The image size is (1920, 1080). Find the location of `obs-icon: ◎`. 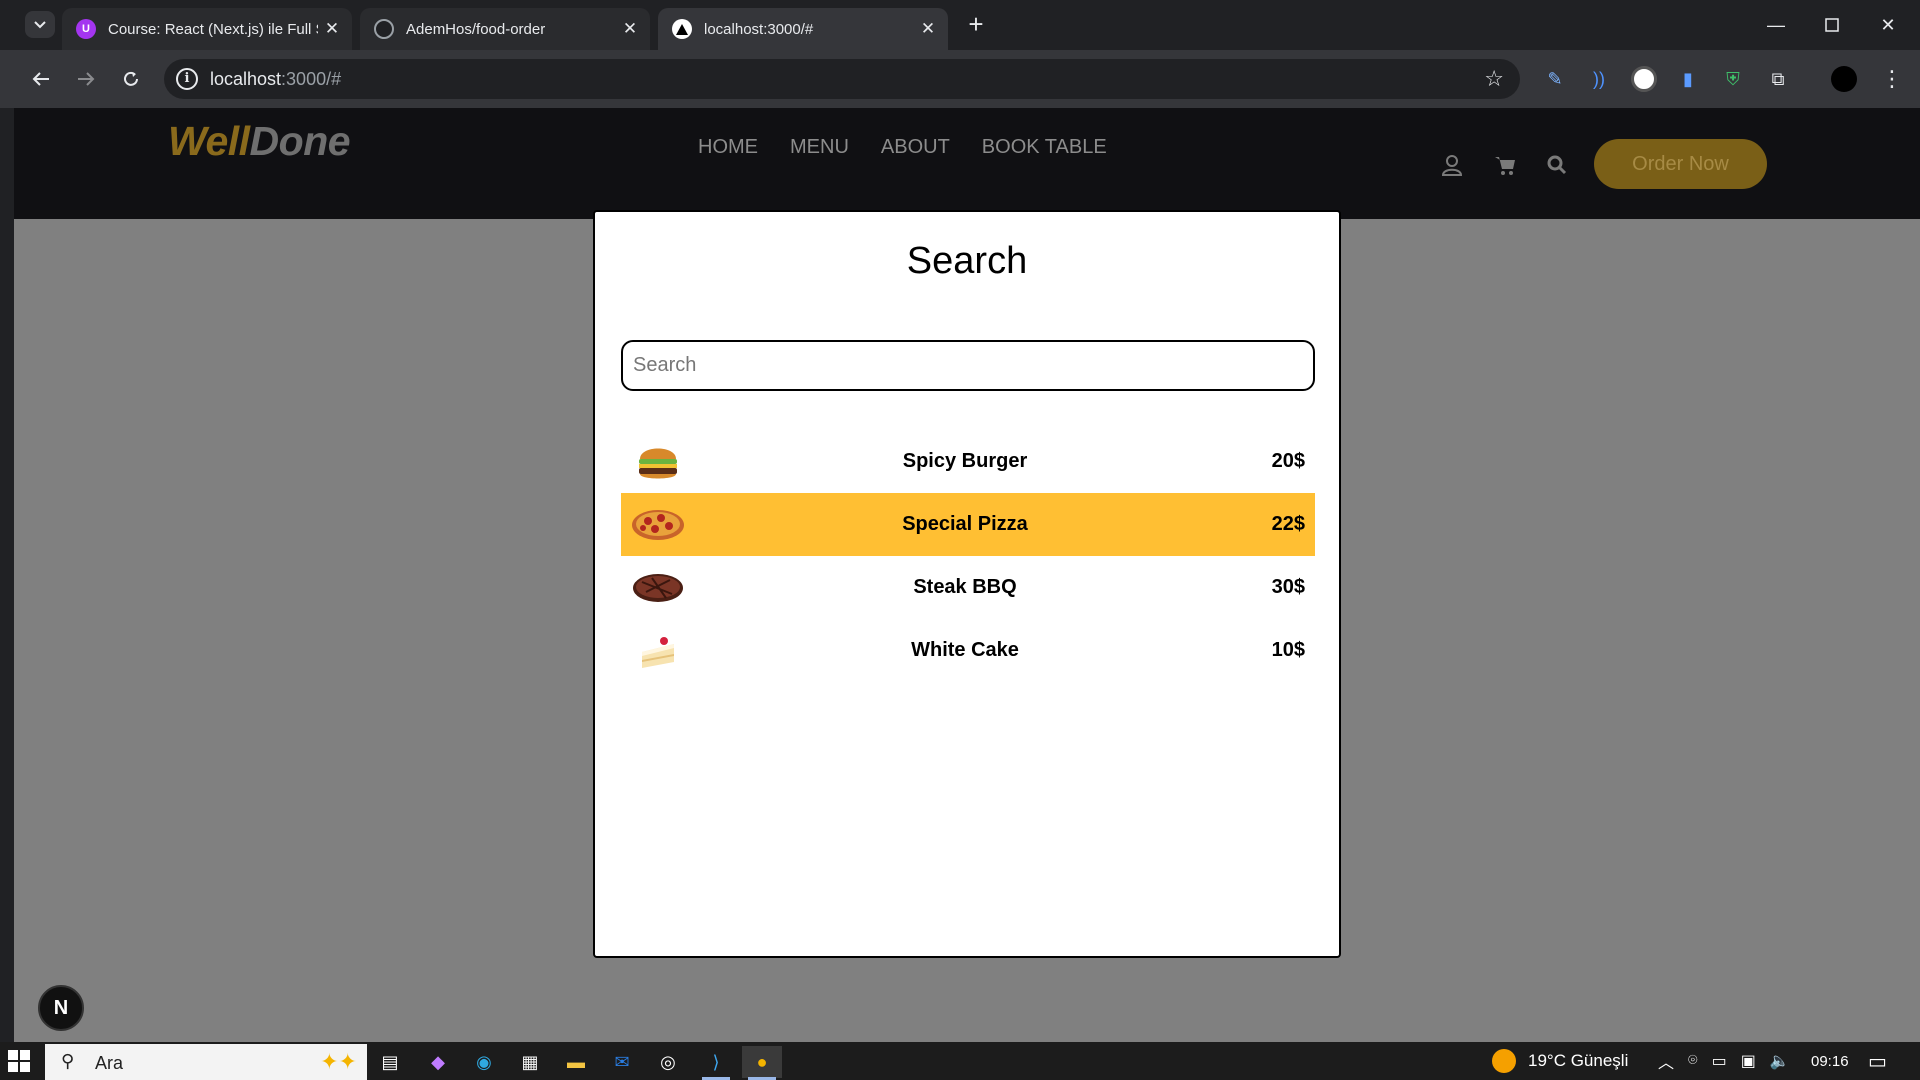

obs-icon: ◎ is located at coordinates (668, 1062).